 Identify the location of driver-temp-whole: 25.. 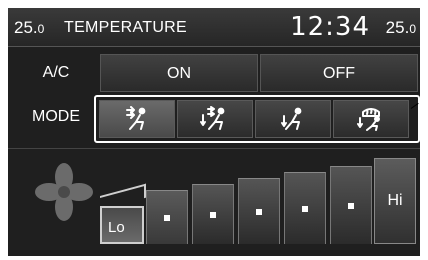
(26, 27).